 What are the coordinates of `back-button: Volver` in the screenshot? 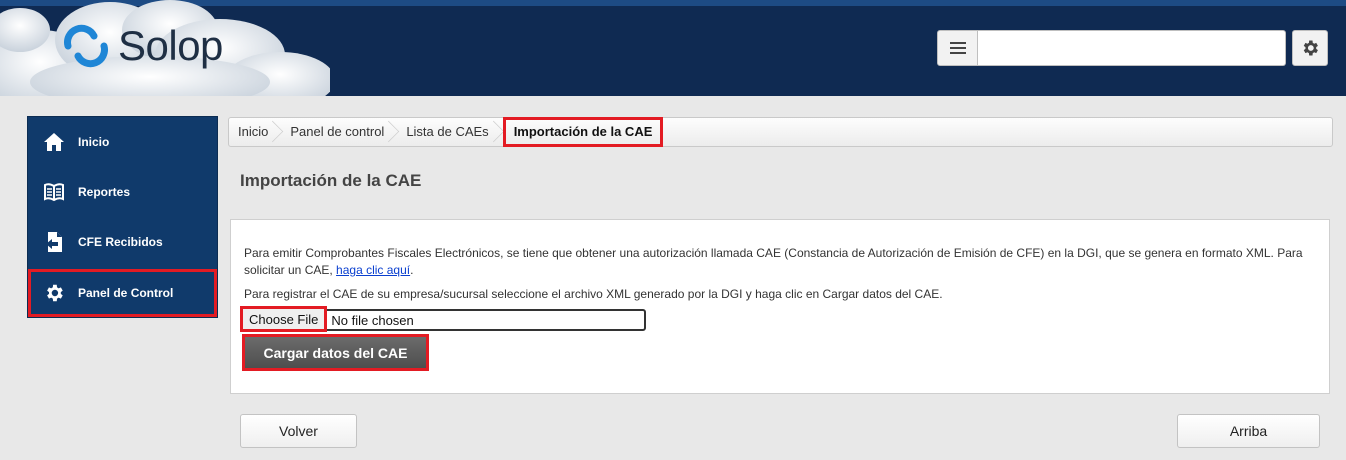 It's located at (298, 431).